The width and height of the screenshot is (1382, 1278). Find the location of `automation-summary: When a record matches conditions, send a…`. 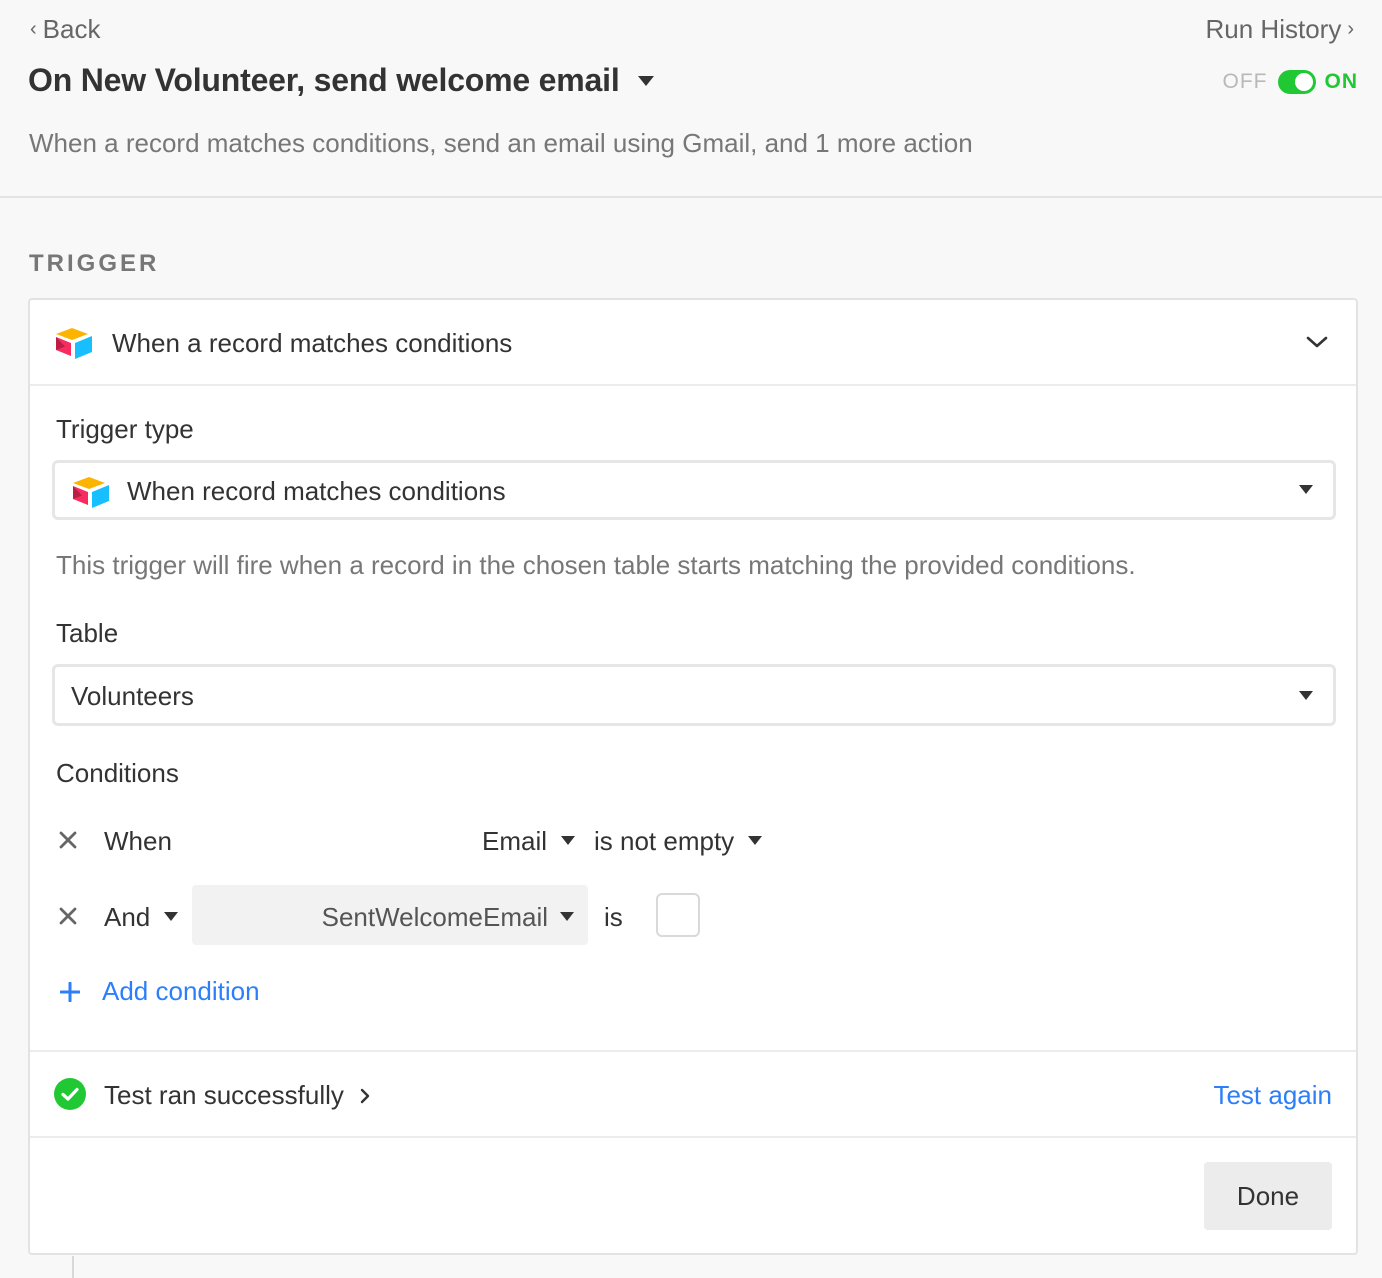

automation-summary: When a record matches conditions, send a… is located at coordinates (501, 143).